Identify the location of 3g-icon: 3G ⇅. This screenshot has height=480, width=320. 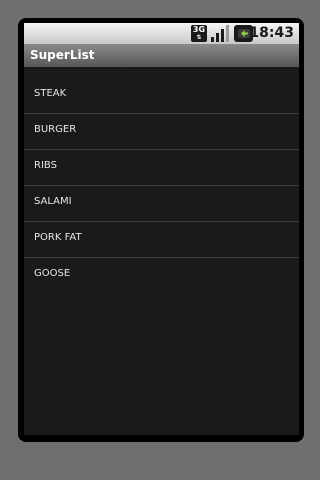
(199, 33).